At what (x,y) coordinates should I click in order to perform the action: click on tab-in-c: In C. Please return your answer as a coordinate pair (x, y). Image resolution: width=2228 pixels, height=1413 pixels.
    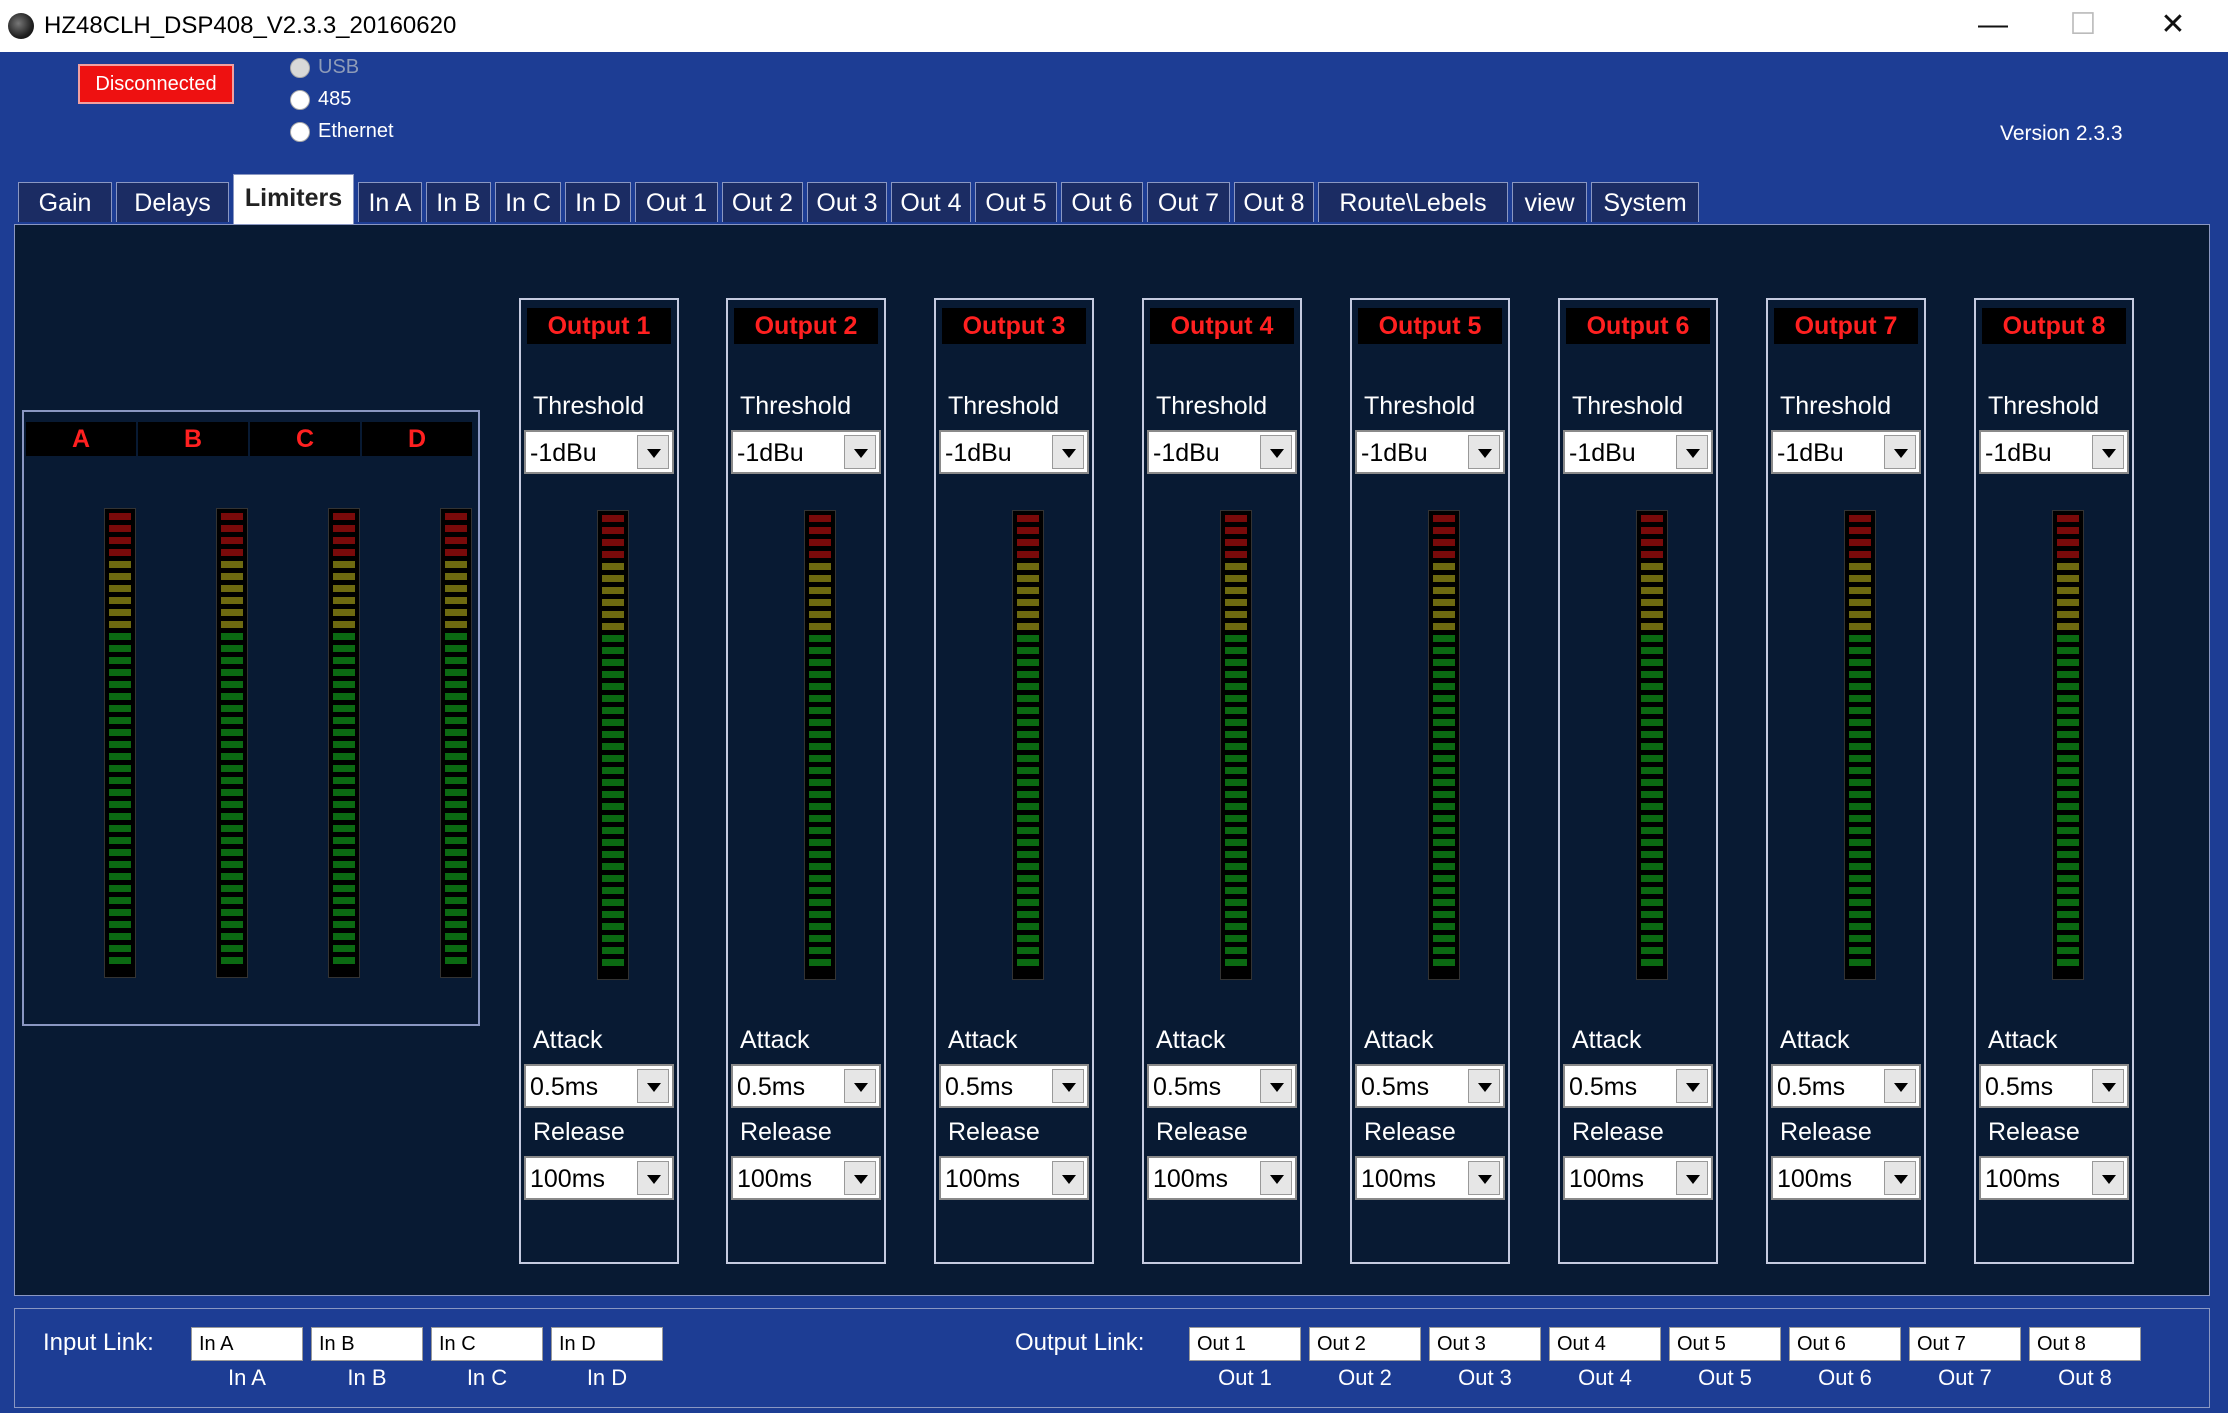
    Looking at the image, I should click on (528, 202).